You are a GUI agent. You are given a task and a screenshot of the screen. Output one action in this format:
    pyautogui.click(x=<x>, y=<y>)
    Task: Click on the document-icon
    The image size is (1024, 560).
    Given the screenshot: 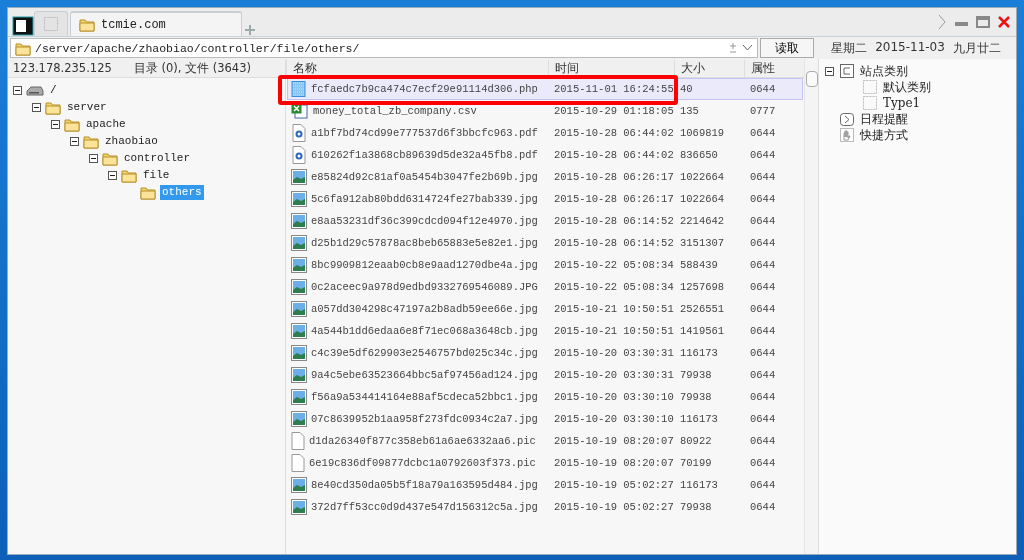 What is the action you would take?
    pyautogui.click(x=299, y=133)
    